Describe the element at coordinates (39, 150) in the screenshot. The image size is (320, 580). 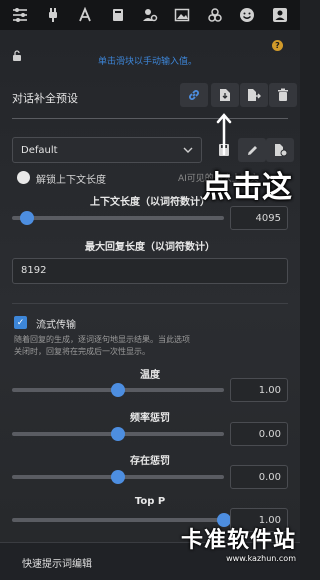
I see `preset-select-value: Default` at that location.